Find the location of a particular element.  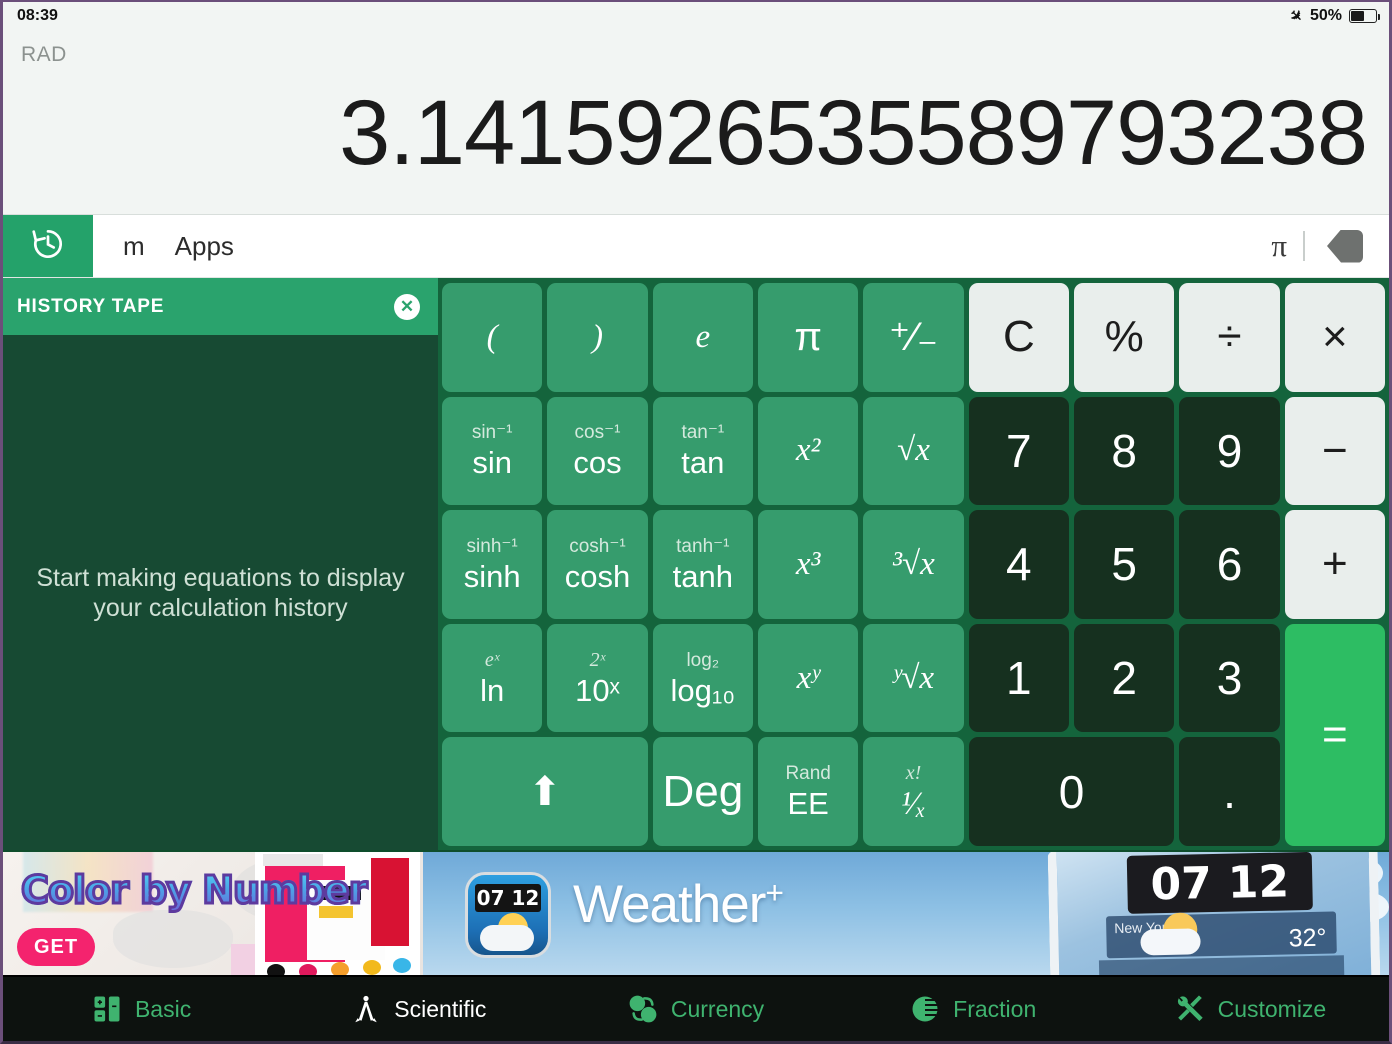

toolbar-item-apps: Apps is located at coordinates (204, 246).